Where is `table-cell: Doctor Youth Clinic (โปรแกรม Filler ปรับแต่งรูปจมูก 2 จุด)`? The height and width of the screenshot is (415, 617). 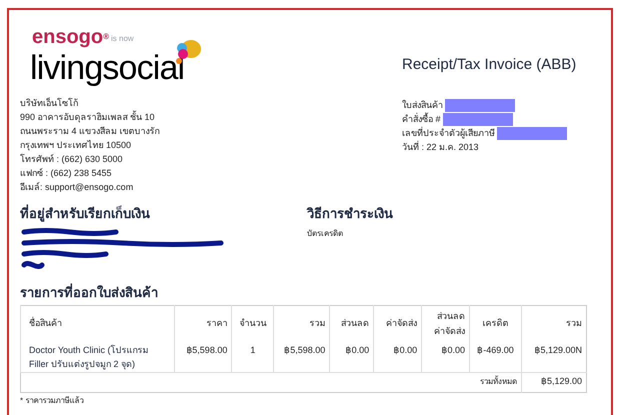
table-cell: Doctor Youth Clinic (โปรแกรม Filler ปรับแต่งรูปจมูก 2 จุด) is located at coordinates (97, 357).